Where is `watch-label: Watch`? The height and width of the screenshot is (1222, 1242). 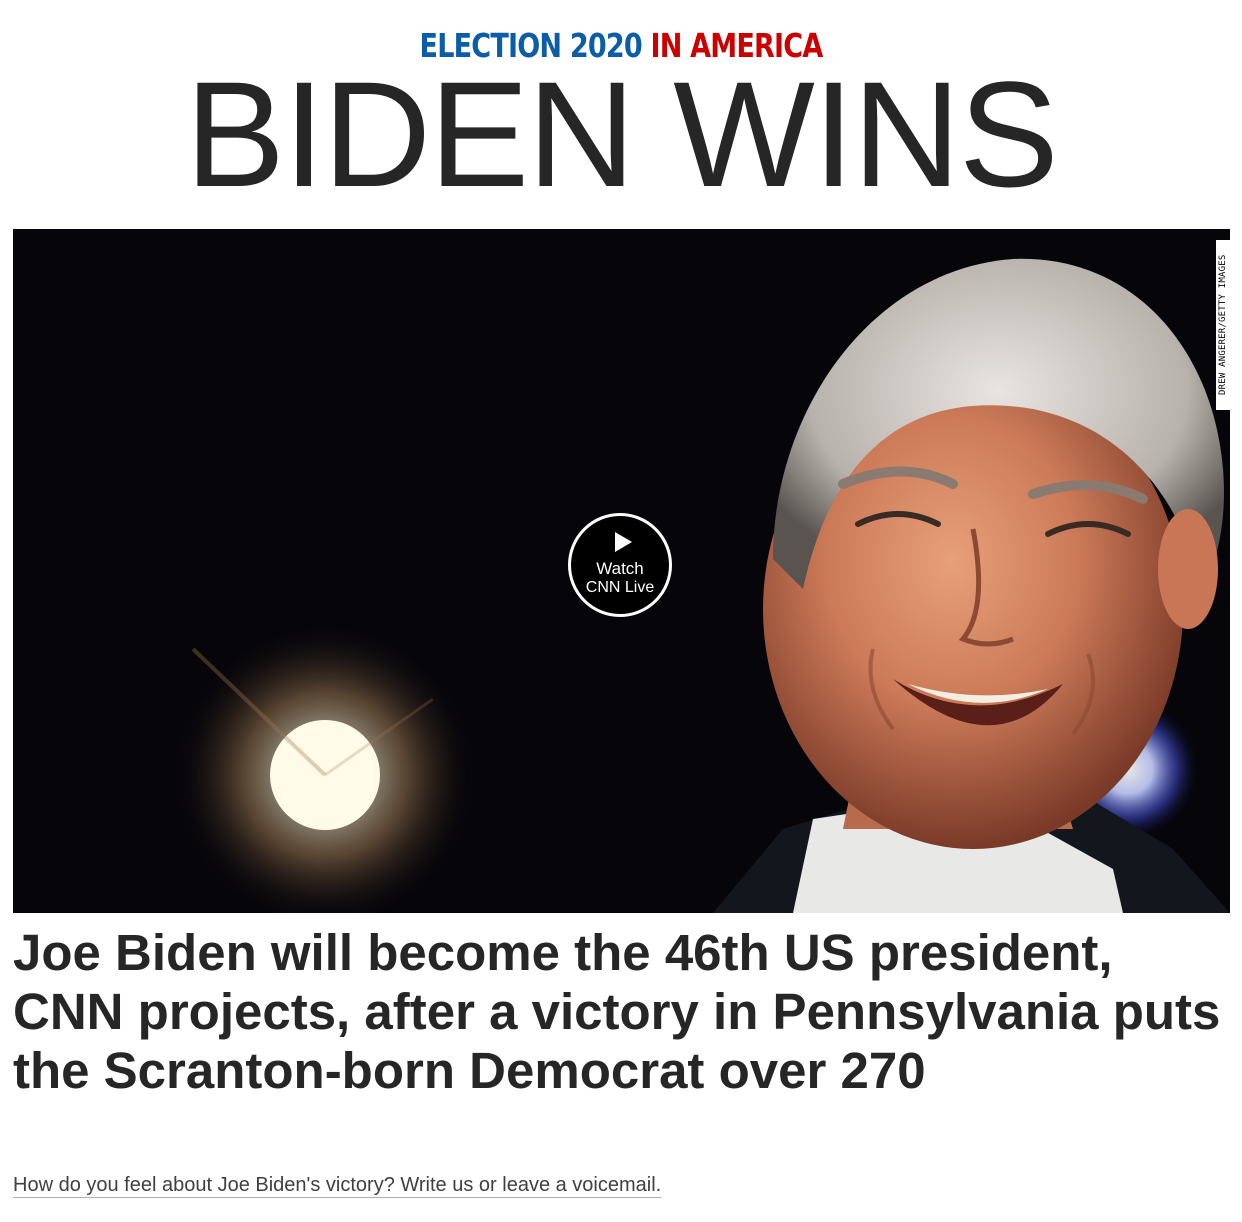 watch-label: Watch is located at coordinates (620, 568).